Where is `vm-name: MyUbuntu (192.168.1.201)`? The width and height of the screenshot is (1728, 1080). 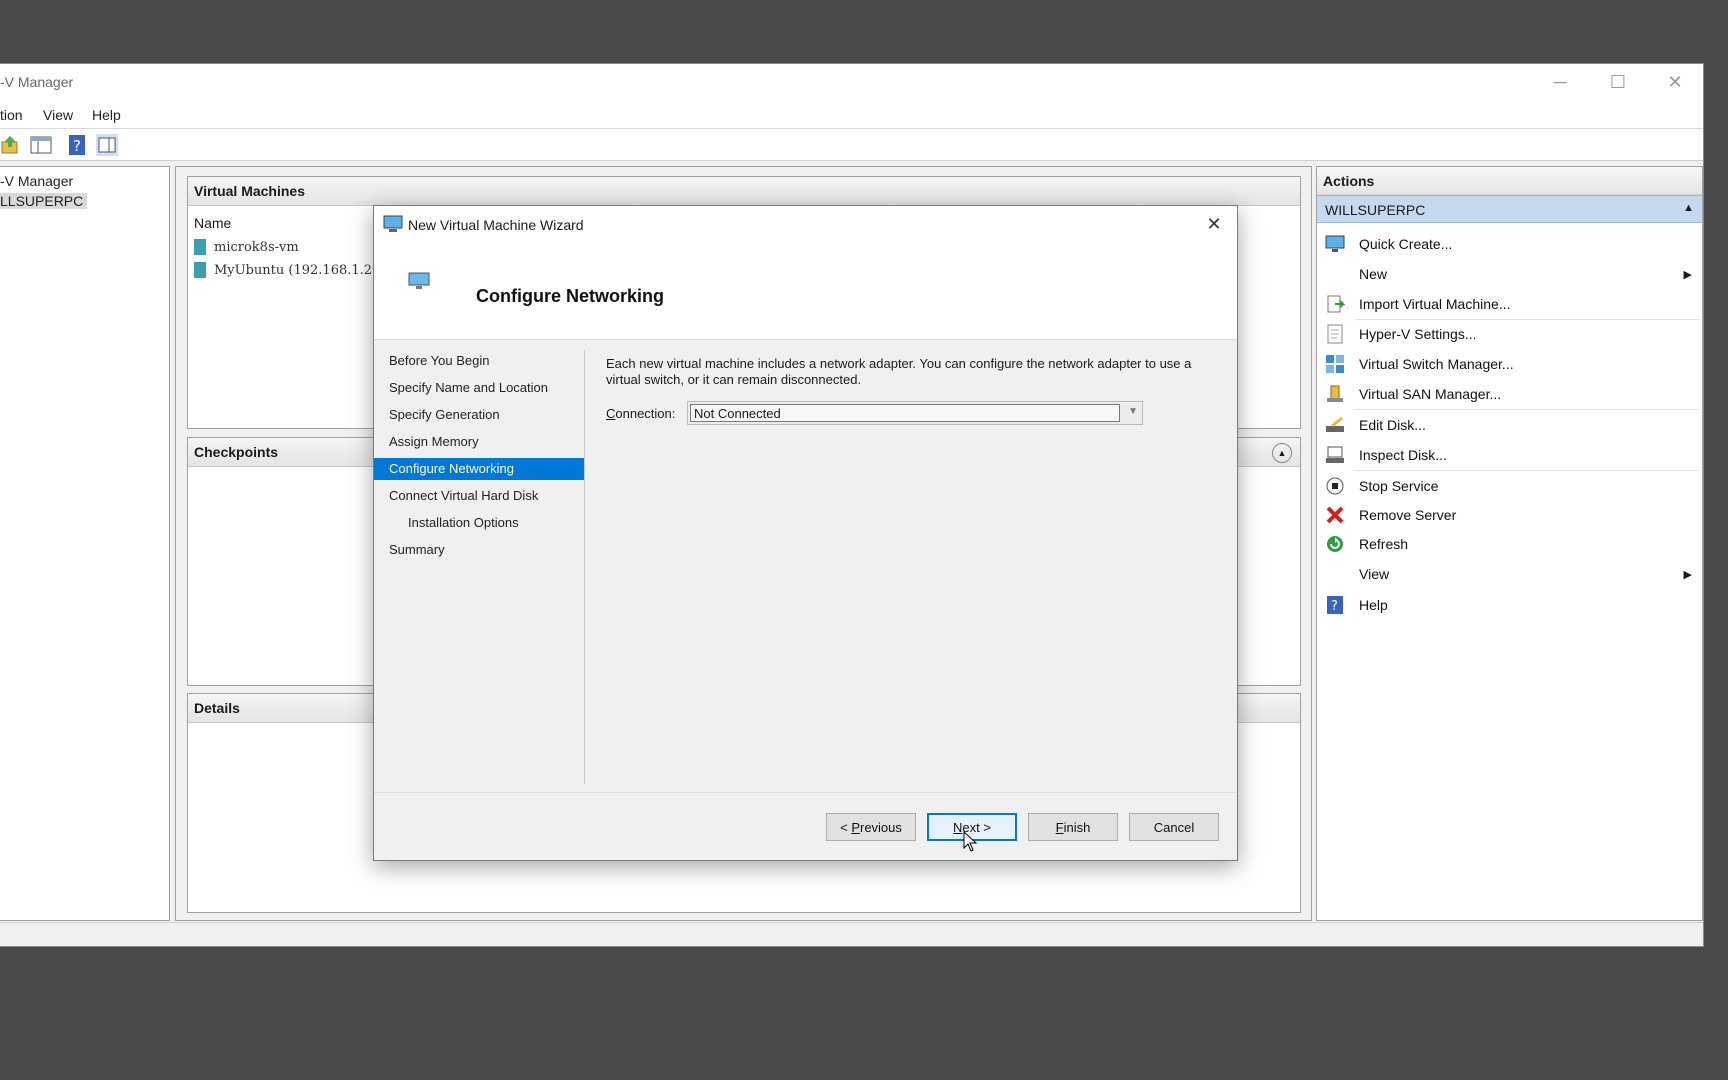 vm-name: MyUbuntu (192.168.1.201) is located at coordinates (304, 270).